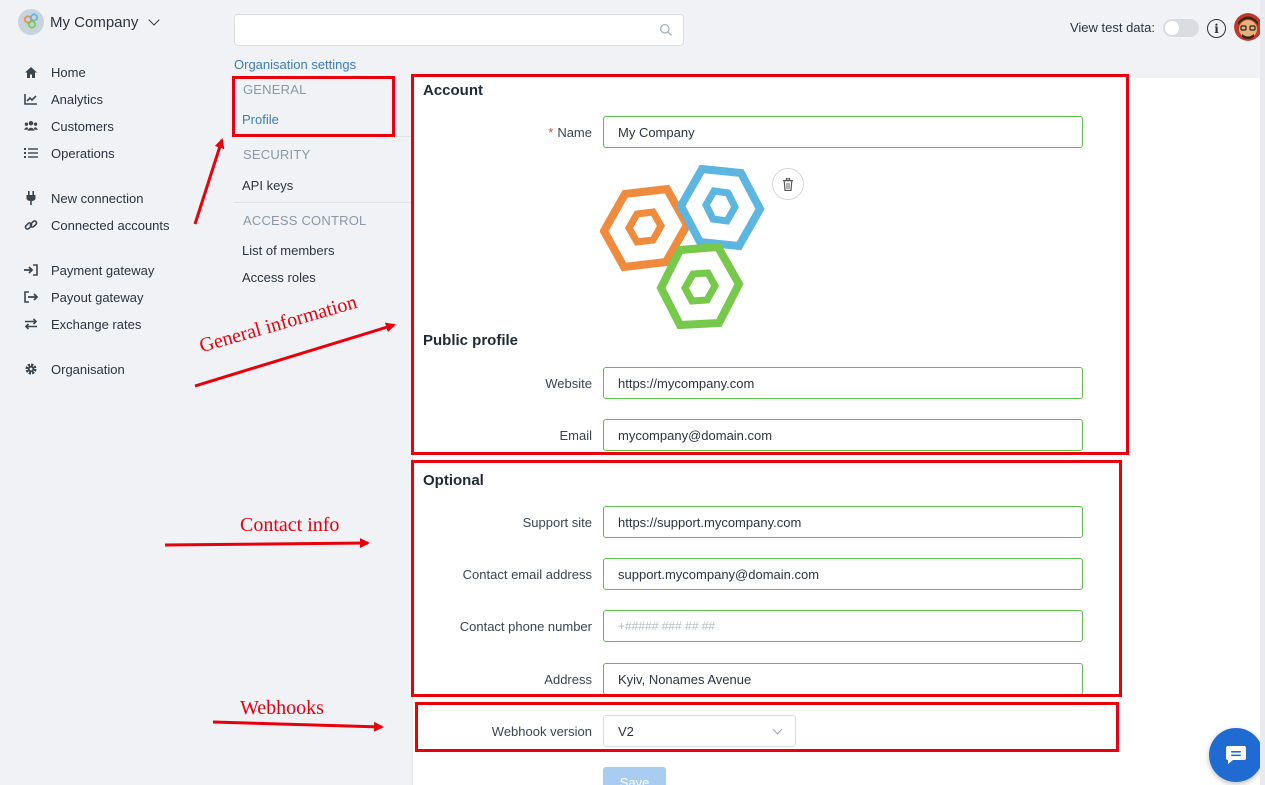  Describe the element at coordinates (31, 99) in the screenshot. I see `chart-line-icon` at that location.